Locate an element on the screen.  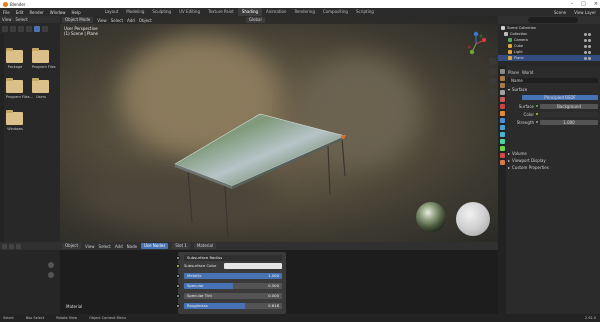
fb-menu-view: View is located at coordinates (7, 19).